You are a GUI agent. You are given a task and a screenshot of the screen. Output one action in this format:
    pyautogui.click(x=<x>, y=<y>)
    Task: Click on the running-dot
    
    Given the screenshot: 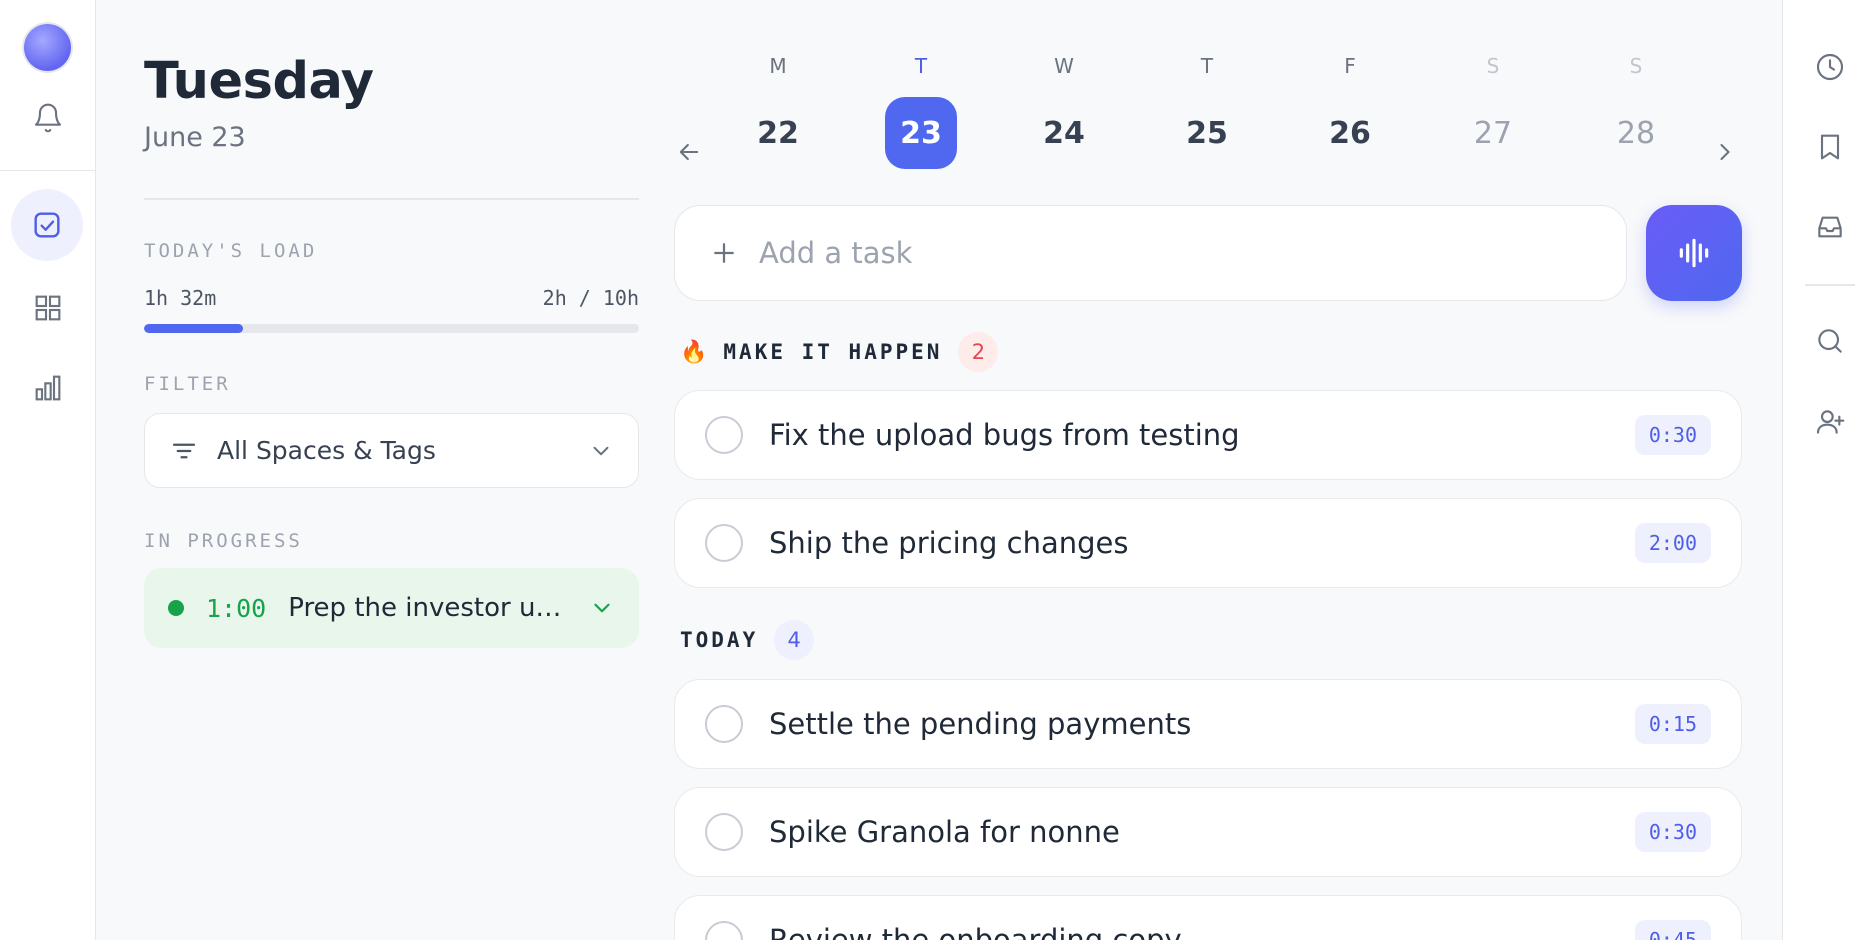 What is the action you would take?
    pyautogui.click(x=176, y=608)
    